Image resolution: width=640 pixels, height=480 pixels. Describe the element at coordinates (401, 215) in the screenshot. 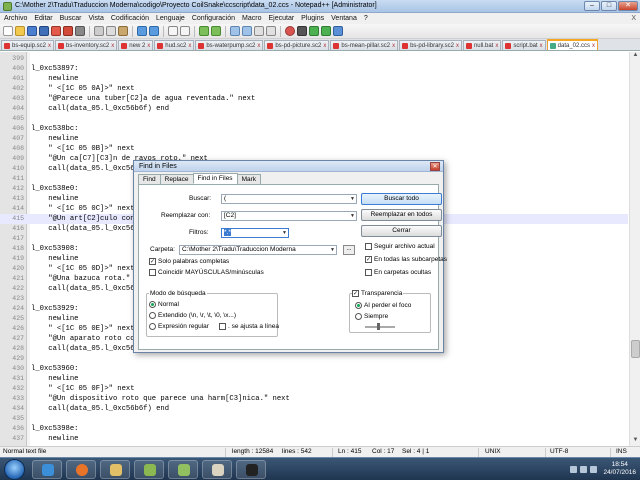

I see `replace-in-files-button: Reemplazar en todos` at that location.